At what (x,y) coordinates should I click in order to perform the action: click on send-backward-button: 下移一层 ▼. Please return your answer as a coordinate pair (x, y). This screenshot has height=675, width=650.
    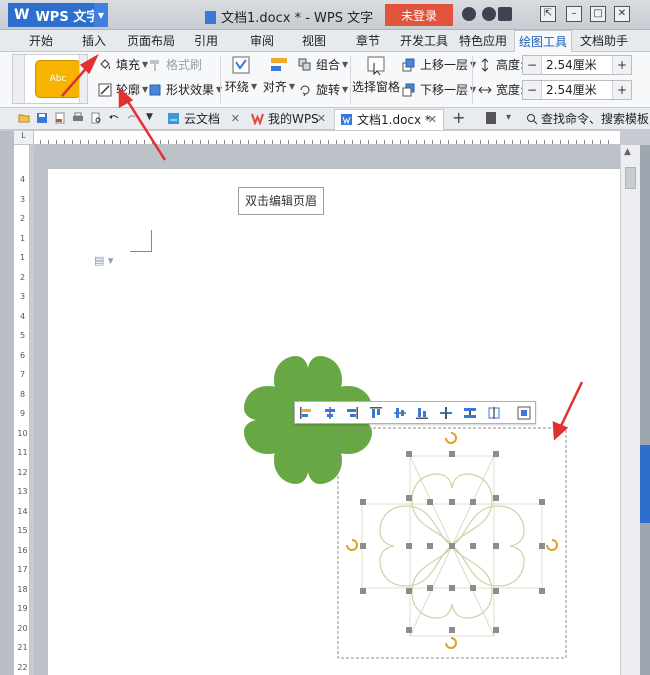
    Looking at the image, I should click on (439, 90).